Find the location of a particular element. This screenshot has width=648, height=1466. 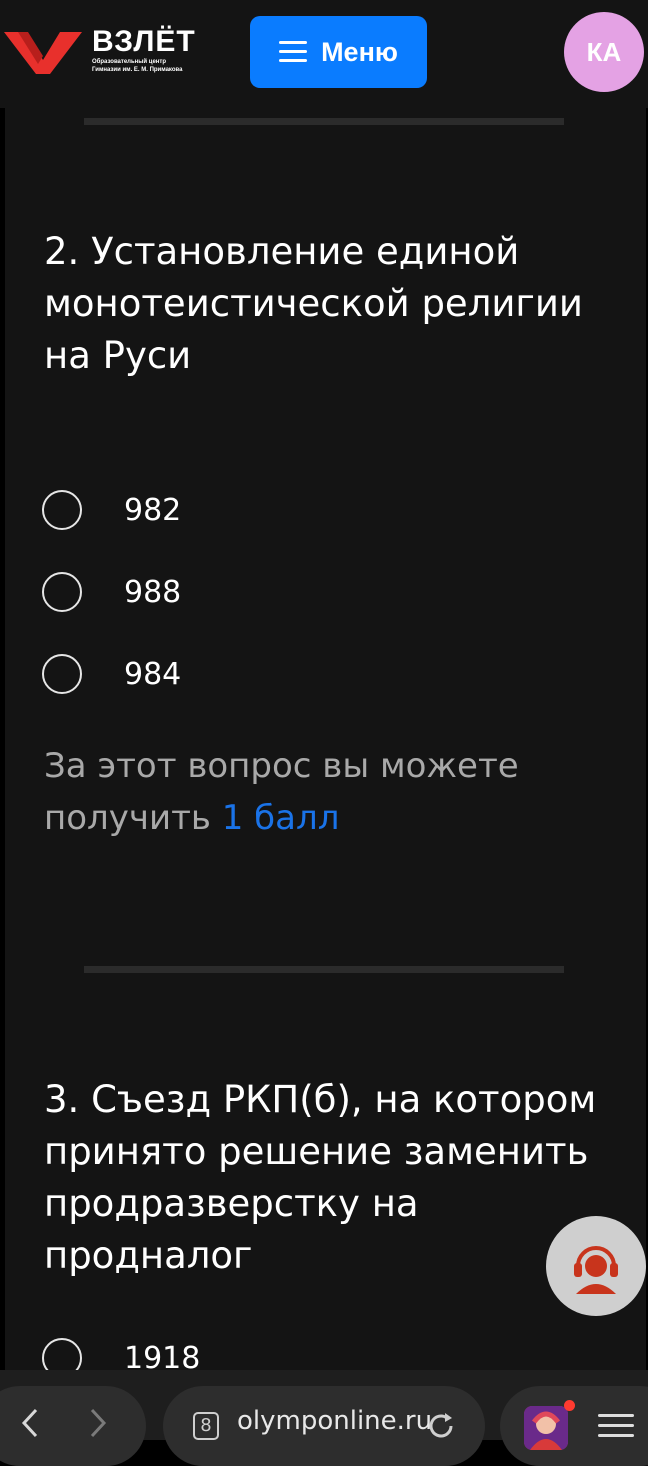

logo-title: ВЗЛЁТ is located at coordinates (144, 41).